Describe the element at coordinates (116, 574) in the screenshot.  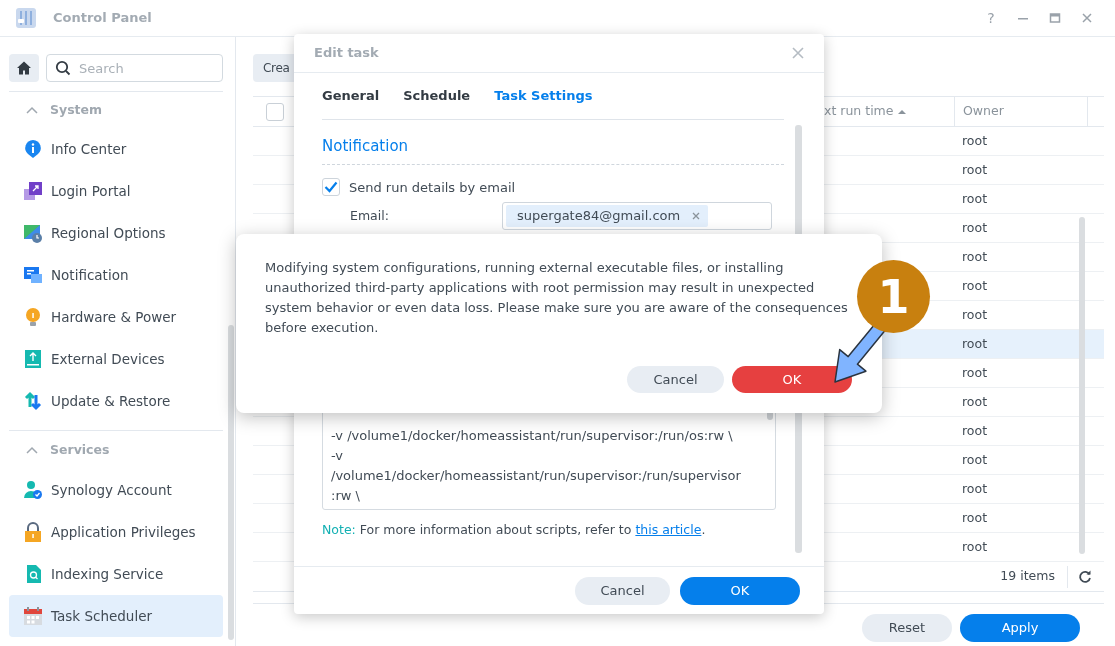
I see `sidebar-item: Indexing Service` at that location.